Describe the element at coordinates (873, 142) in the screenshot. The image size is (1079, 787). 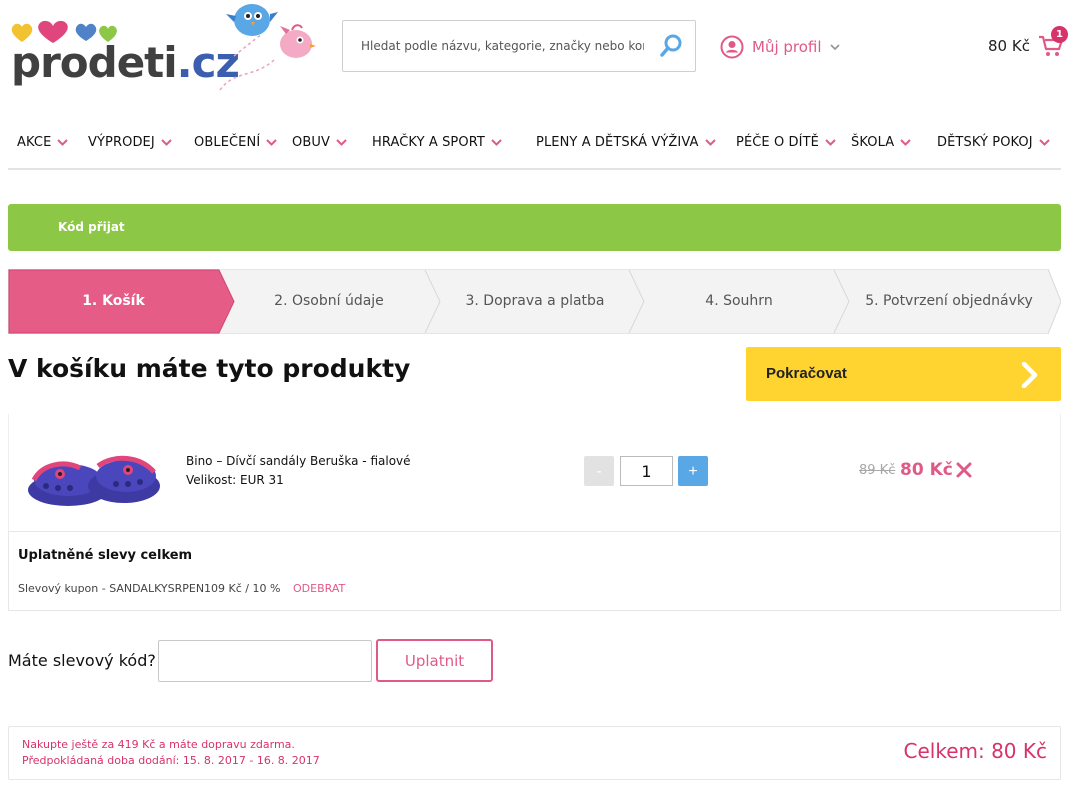
I see `nav-label: ŠKOLA` at that location.